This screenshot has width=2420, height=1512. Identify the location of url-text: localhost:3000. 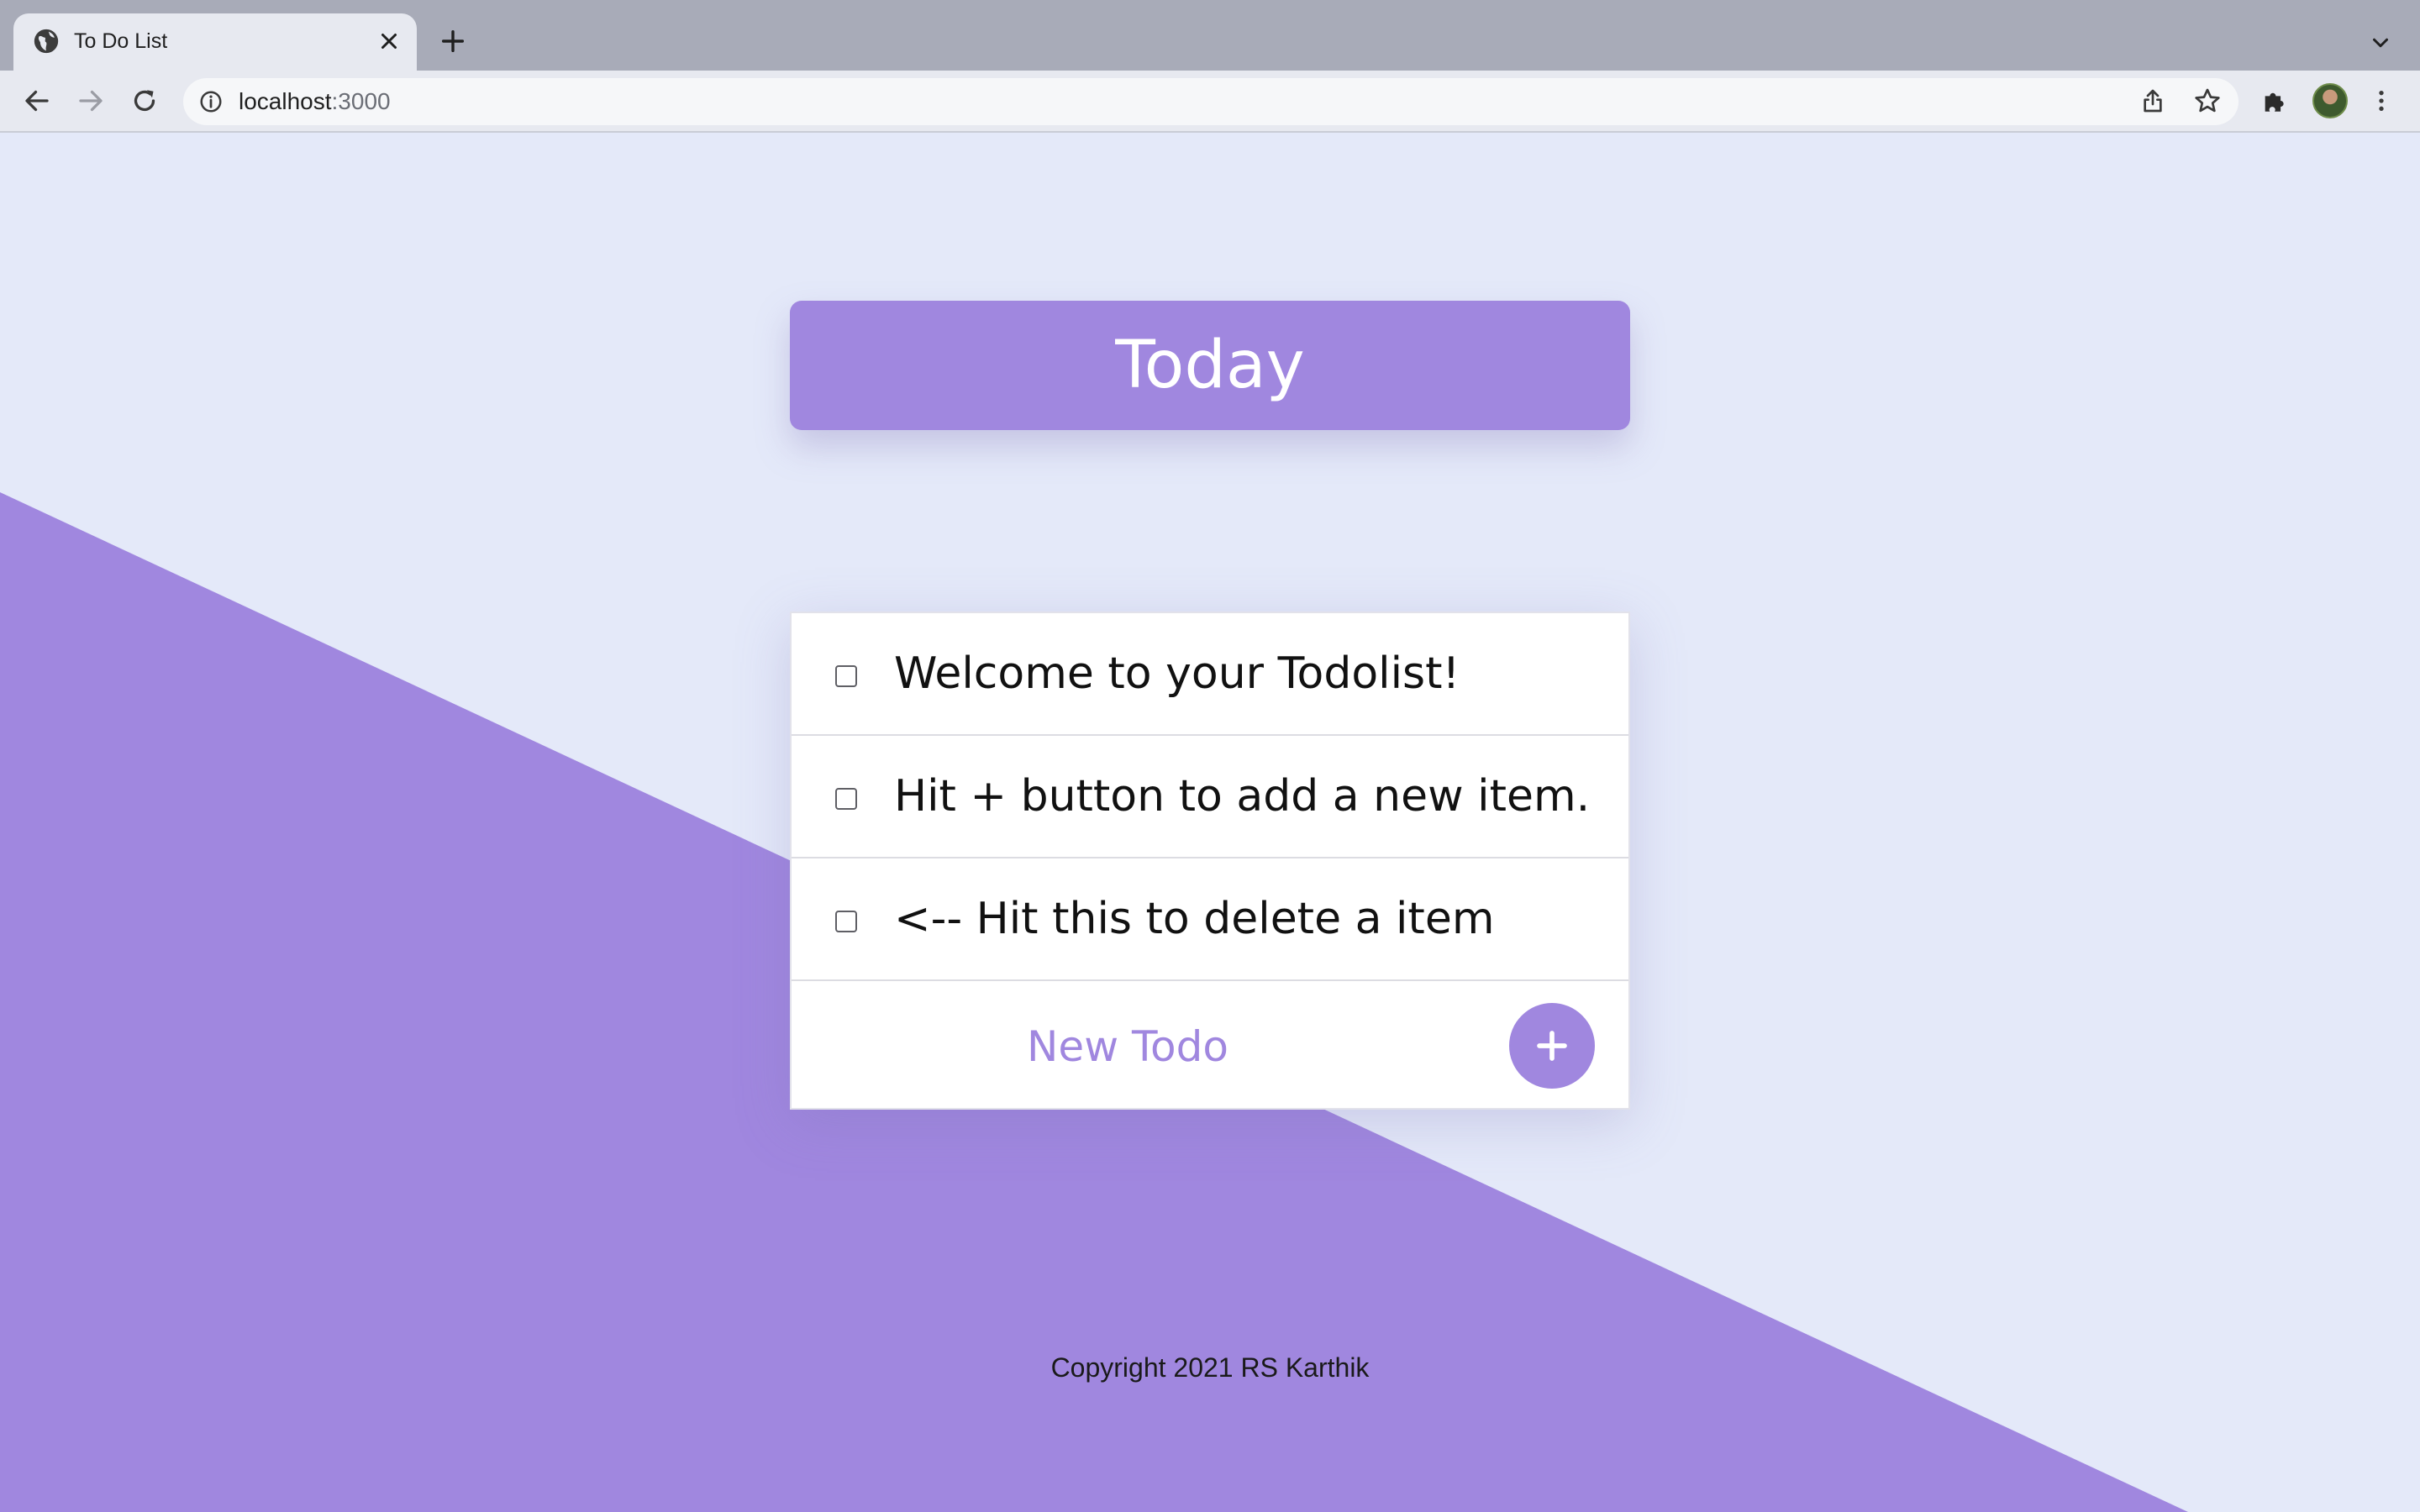
(315, 102).